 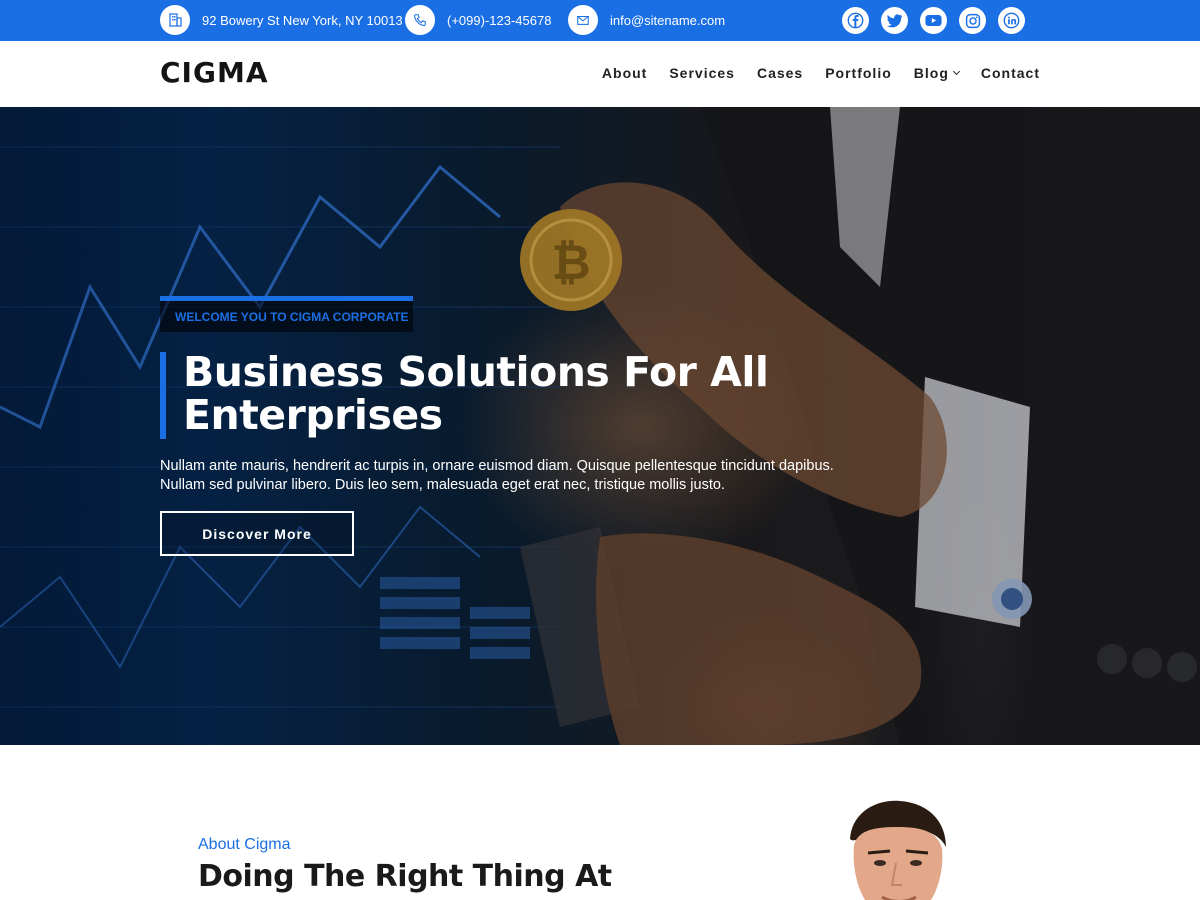 I want to click on discover-more-button: Discover More, so click(x=257, y=533).